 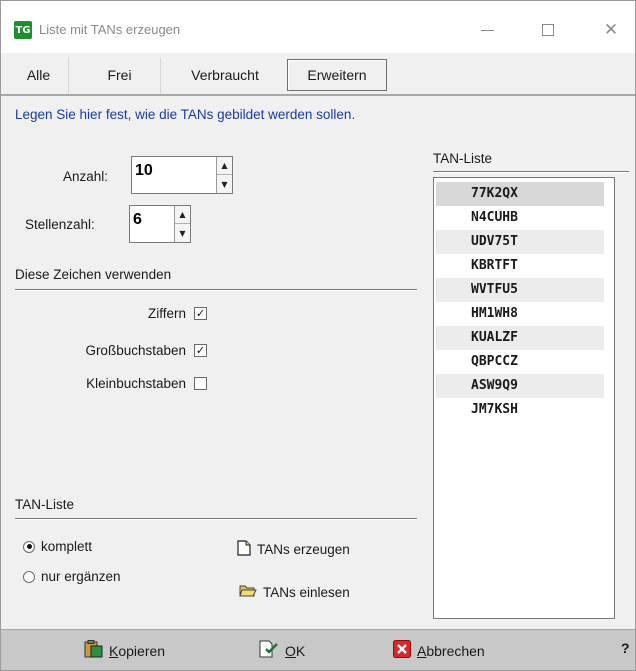 I want to click on cancel-label: Abbrechen, so click(x=451, y=650).